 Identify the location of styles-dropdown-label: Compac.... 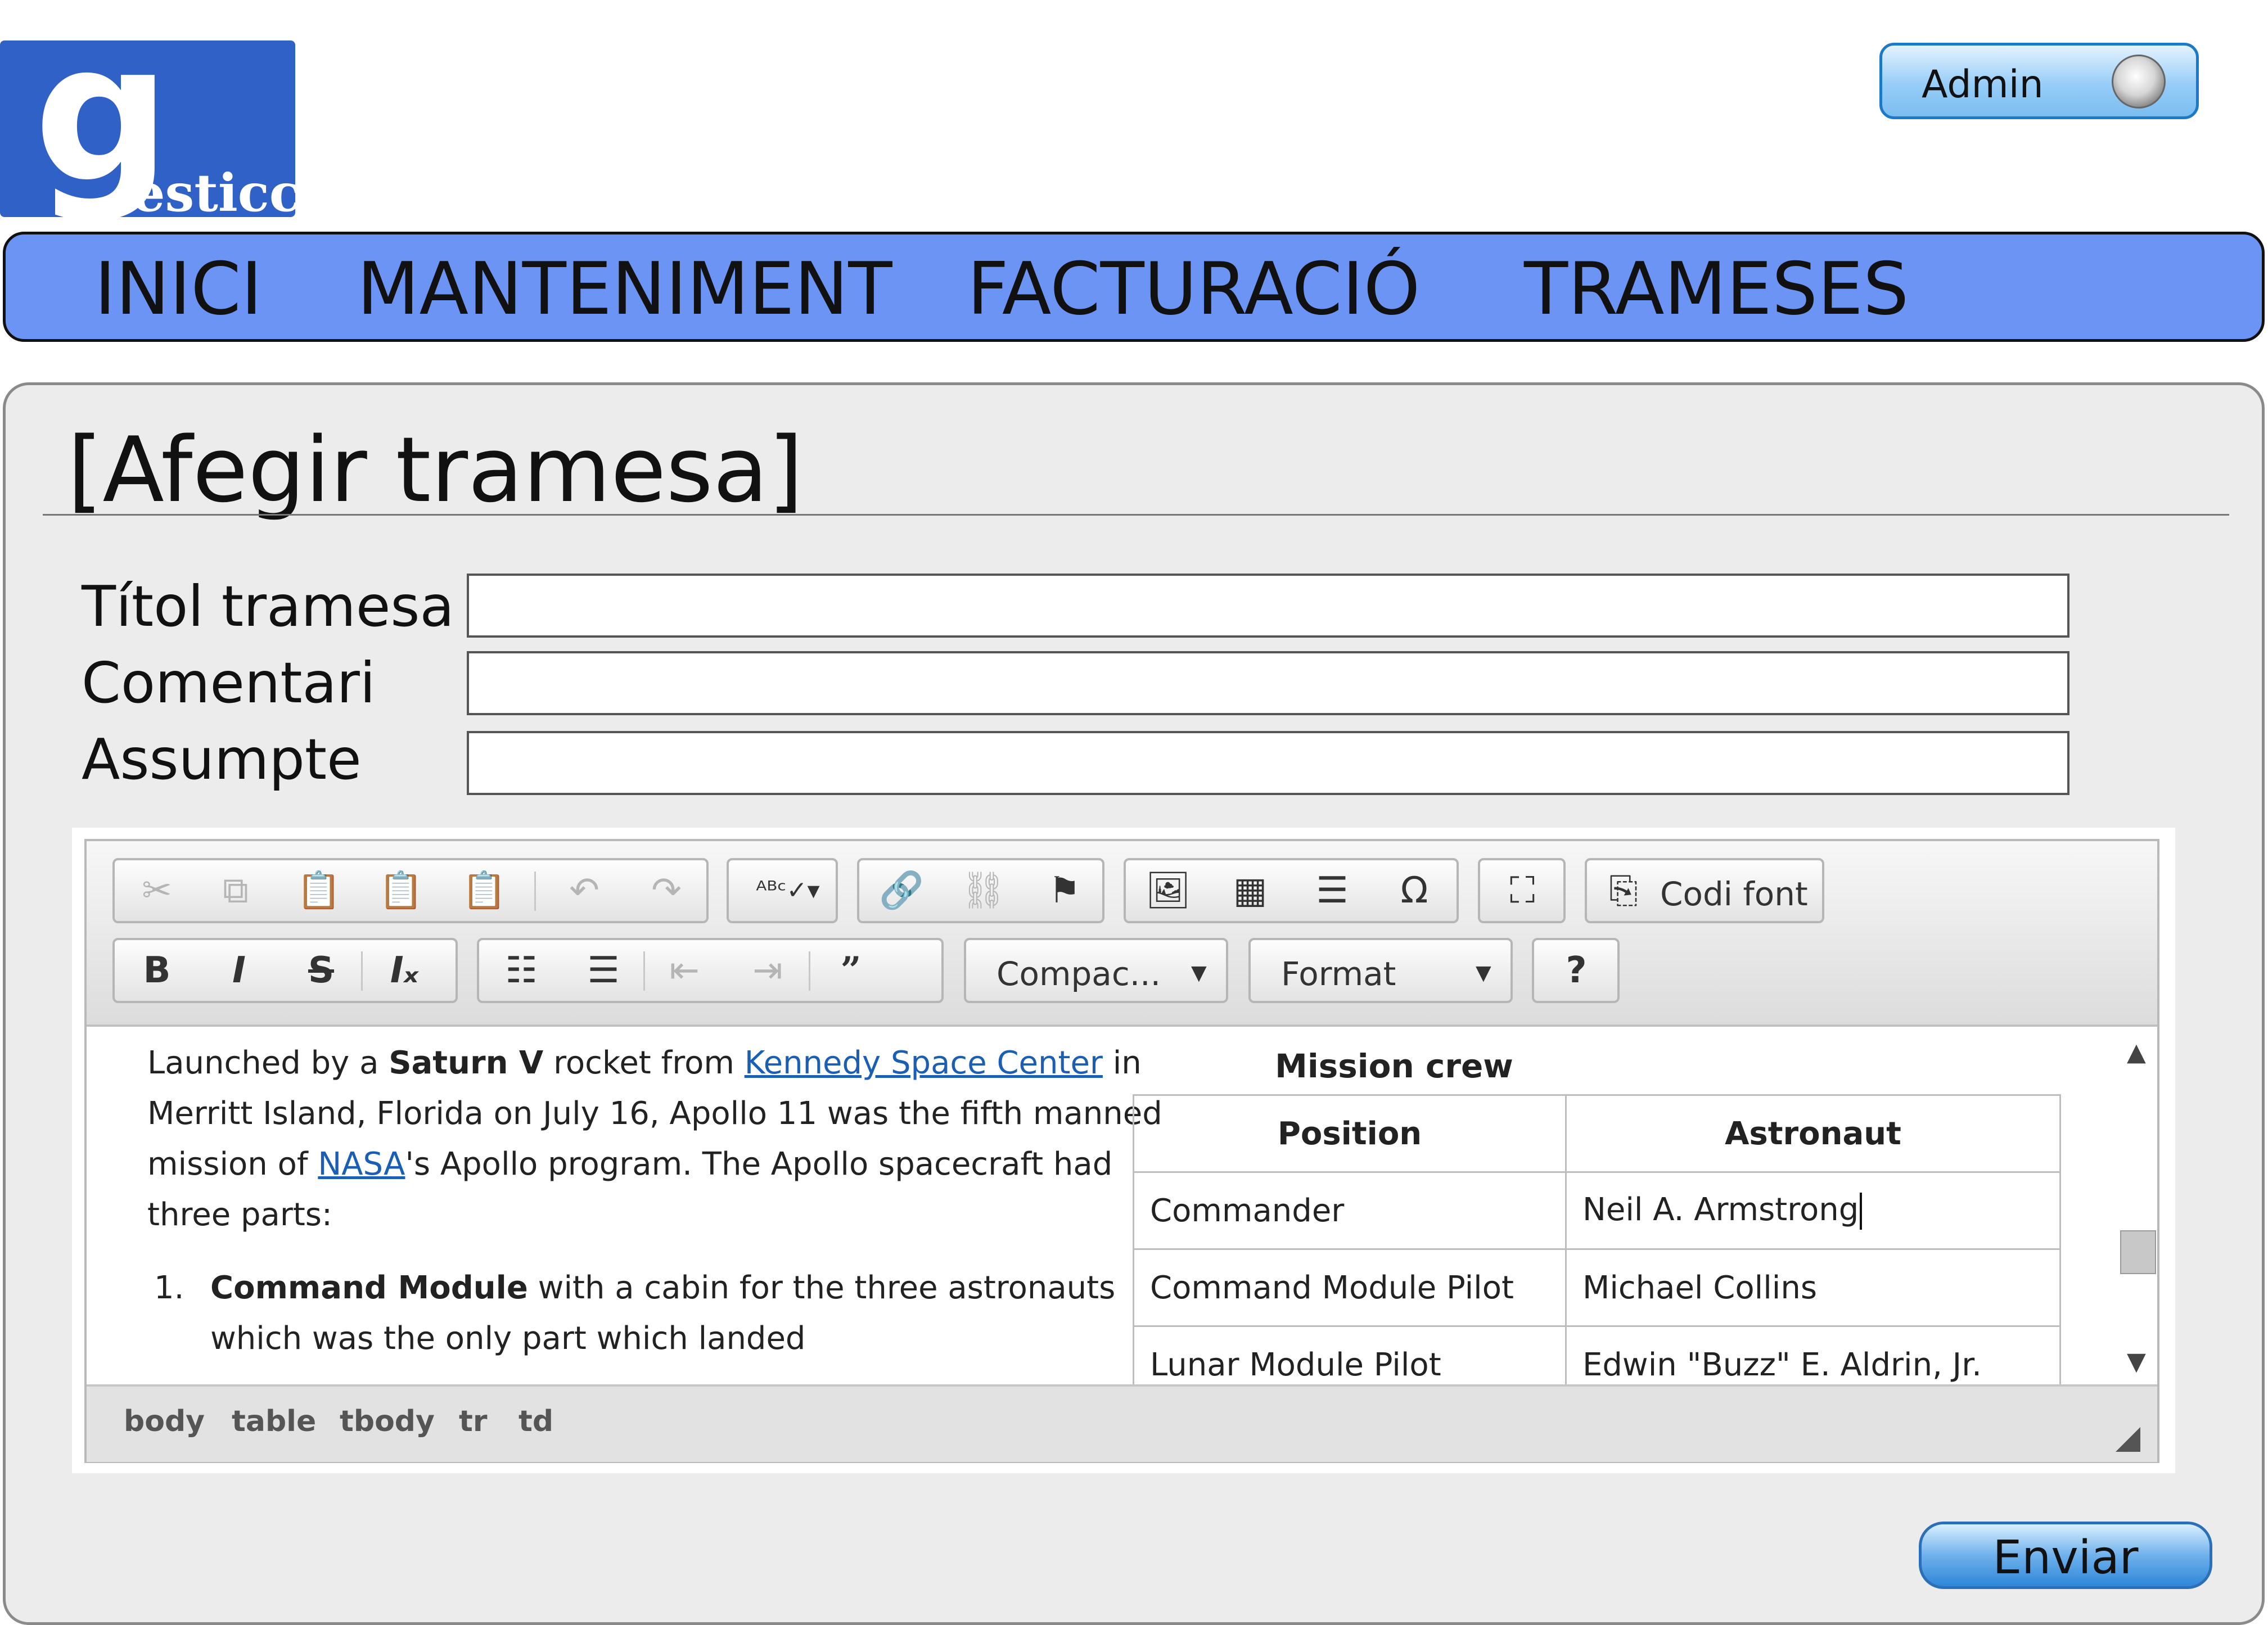
(1079, 974).